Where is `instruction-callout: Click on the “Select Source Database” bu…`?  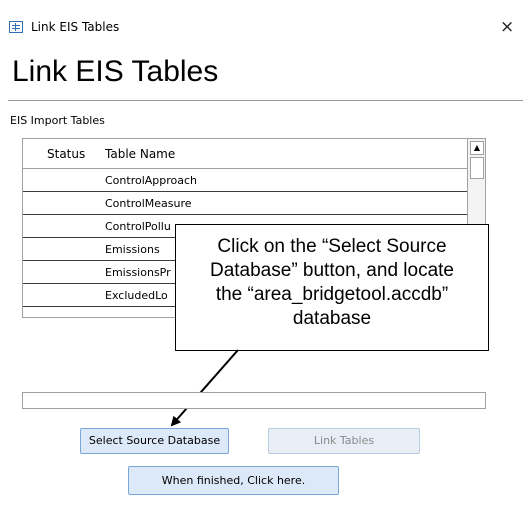
instruction-callout: Click on the “Select Source Database” bu… is located at coordinates (332, 287).